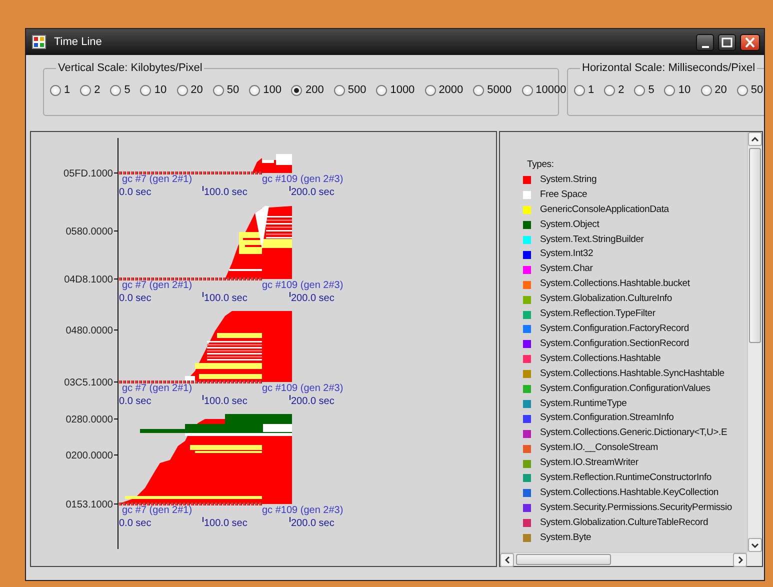 Image resolution: width=773 pixels, height=587 pixels. I want to click on radio-label: 500, so click(357, 90).